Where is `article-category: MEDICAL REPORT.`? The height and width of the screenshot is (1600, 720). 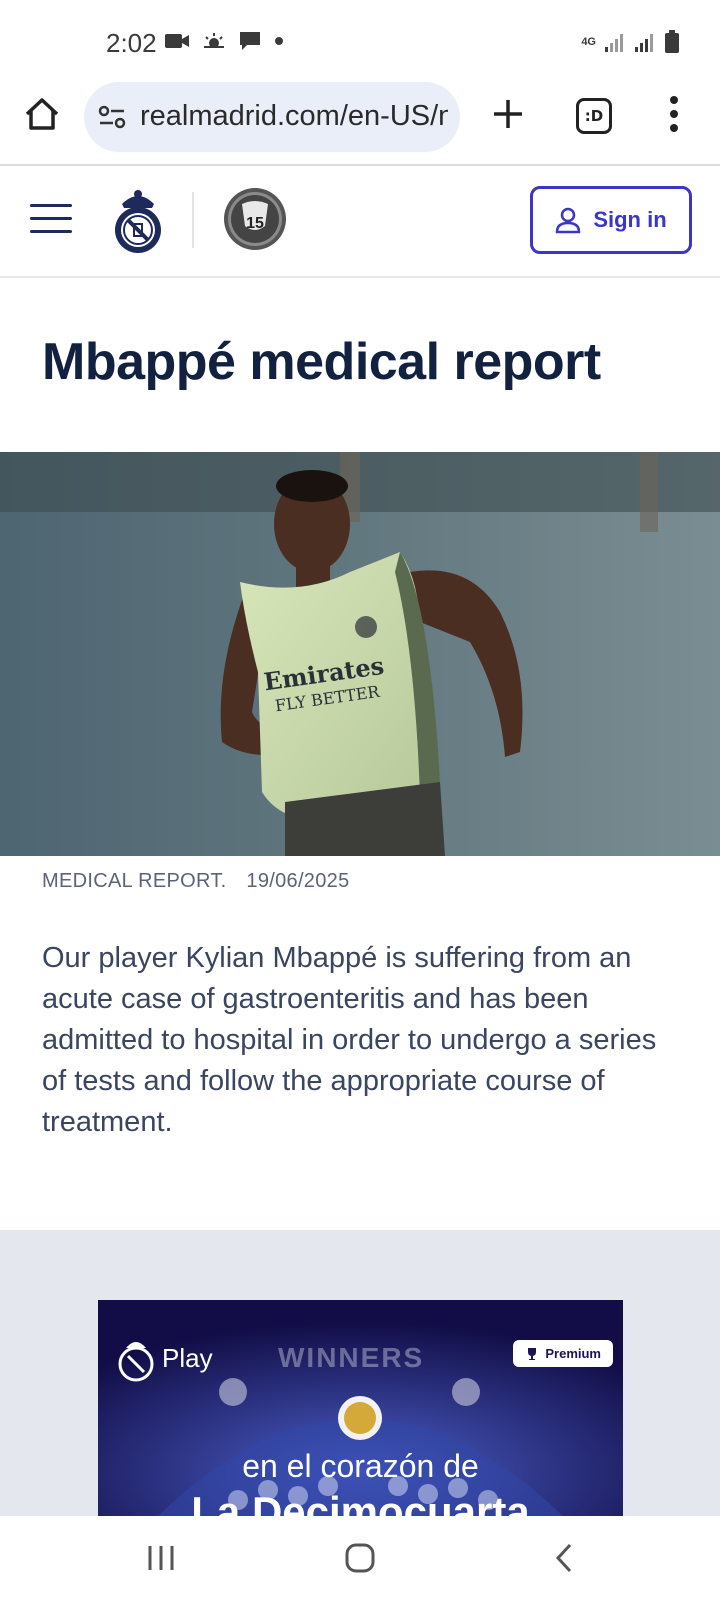 article-category: MEDICAL REPORT. is located at coordinates (134, 881).